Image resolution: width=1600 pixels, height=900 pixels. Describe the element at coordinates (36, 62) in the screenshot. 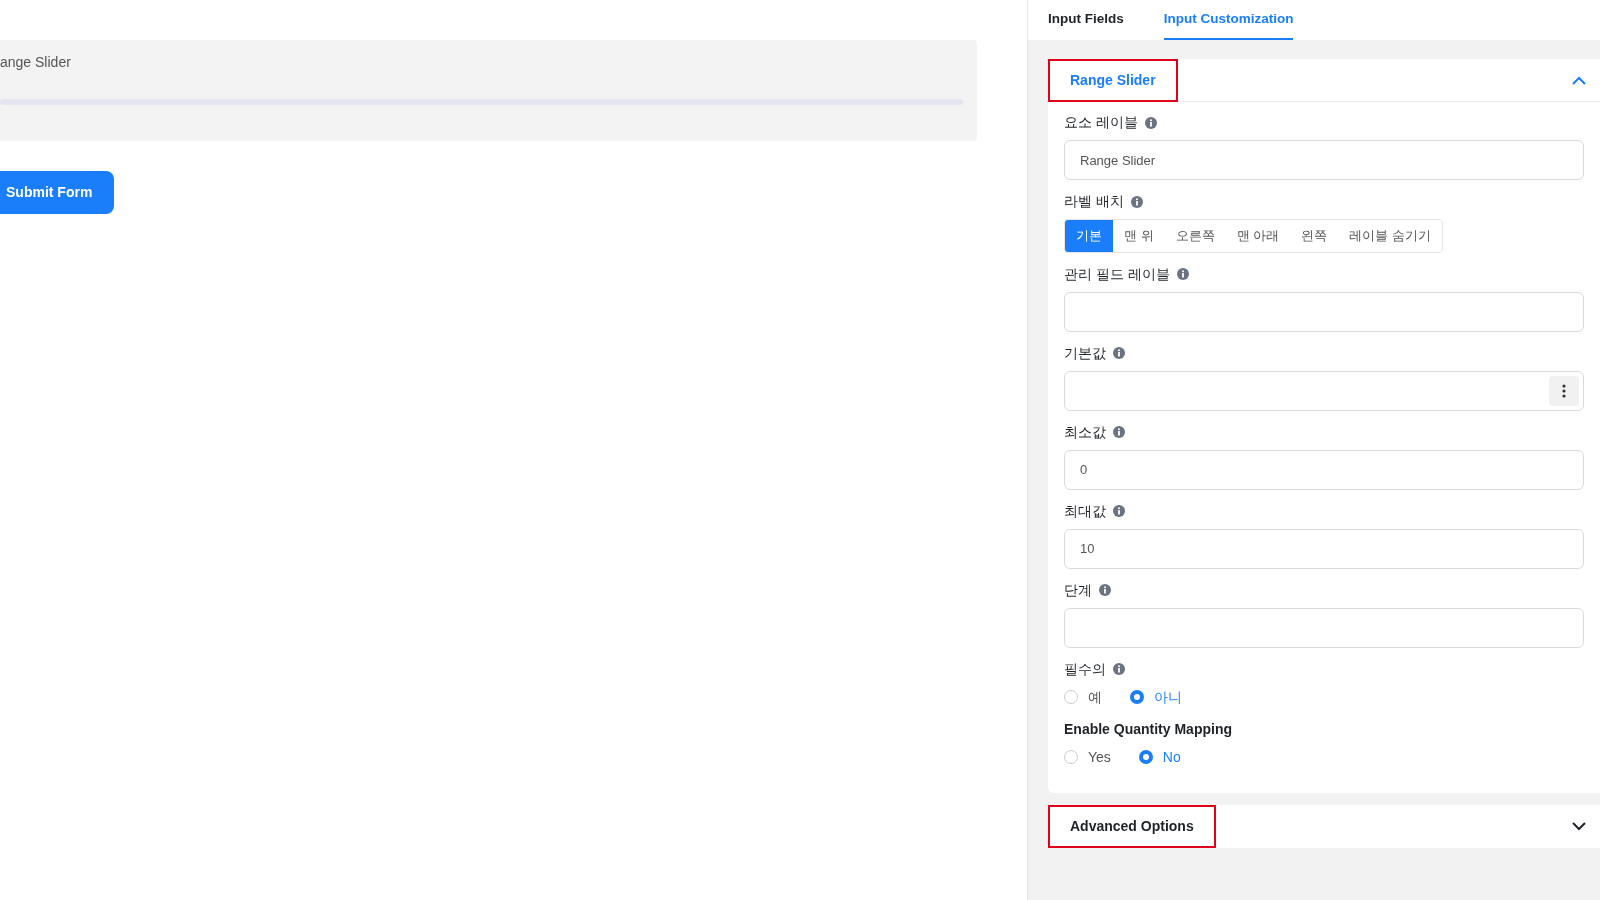

I see `field-label: ange Slider` at that location.